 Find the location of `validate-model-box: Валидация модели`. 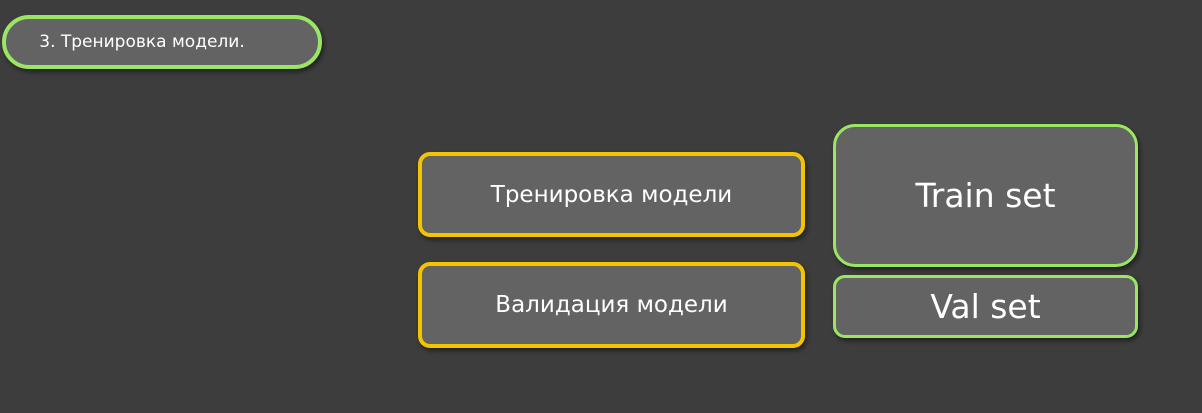

validate-model-box: Валидация модели is located at coordinates (611, 305).